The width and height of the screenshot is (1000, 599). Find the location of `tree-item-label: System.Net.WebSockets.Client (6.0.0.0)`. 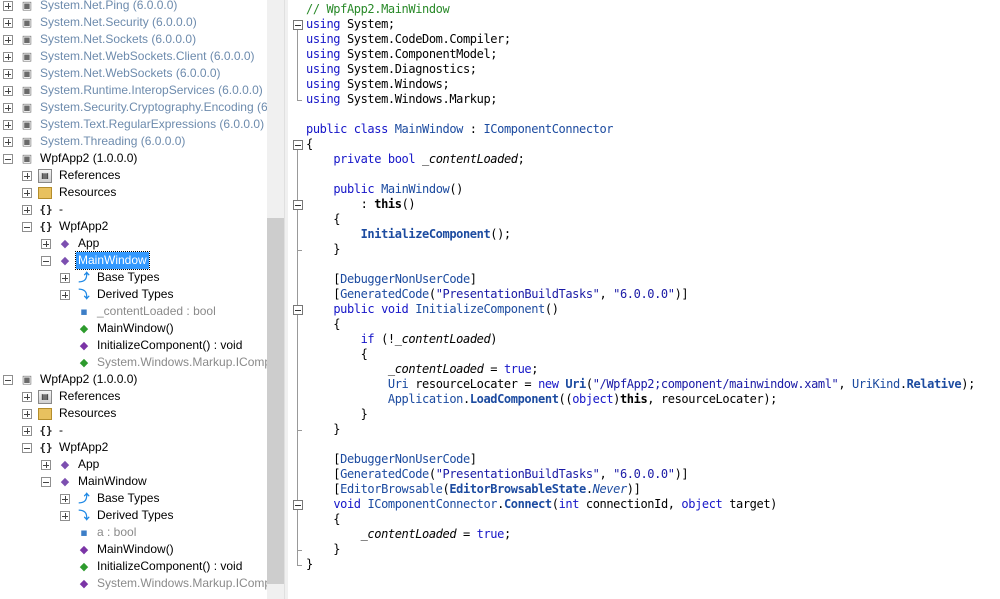

tree-item-label: System.Net.WebSockets.Client (6.0.0.0) is located at coordinates (147, 56).